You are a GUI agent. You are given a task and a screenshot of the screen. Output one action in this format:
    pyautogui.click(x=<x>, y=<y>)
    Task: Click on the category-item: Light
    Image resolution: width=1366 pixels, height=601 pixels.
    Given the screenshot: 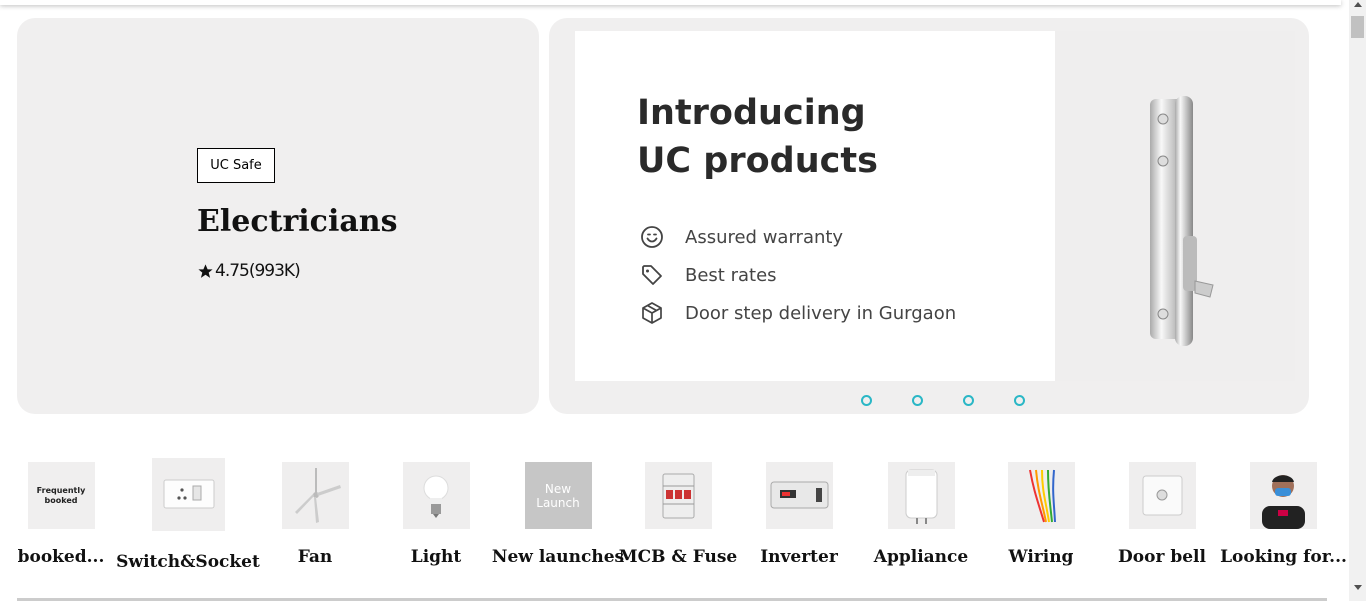 What is the action you would take?
    pyautogui.click(x=436, y=508)
    